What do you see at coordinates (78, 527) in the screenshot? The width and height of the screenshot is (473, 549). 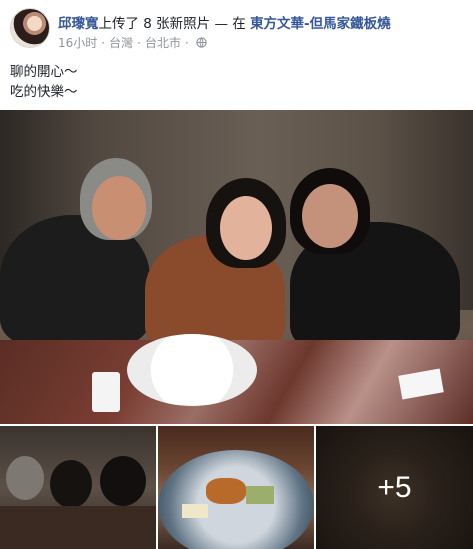 I see `thumb1-bodies` at bounding box center [78, 527].